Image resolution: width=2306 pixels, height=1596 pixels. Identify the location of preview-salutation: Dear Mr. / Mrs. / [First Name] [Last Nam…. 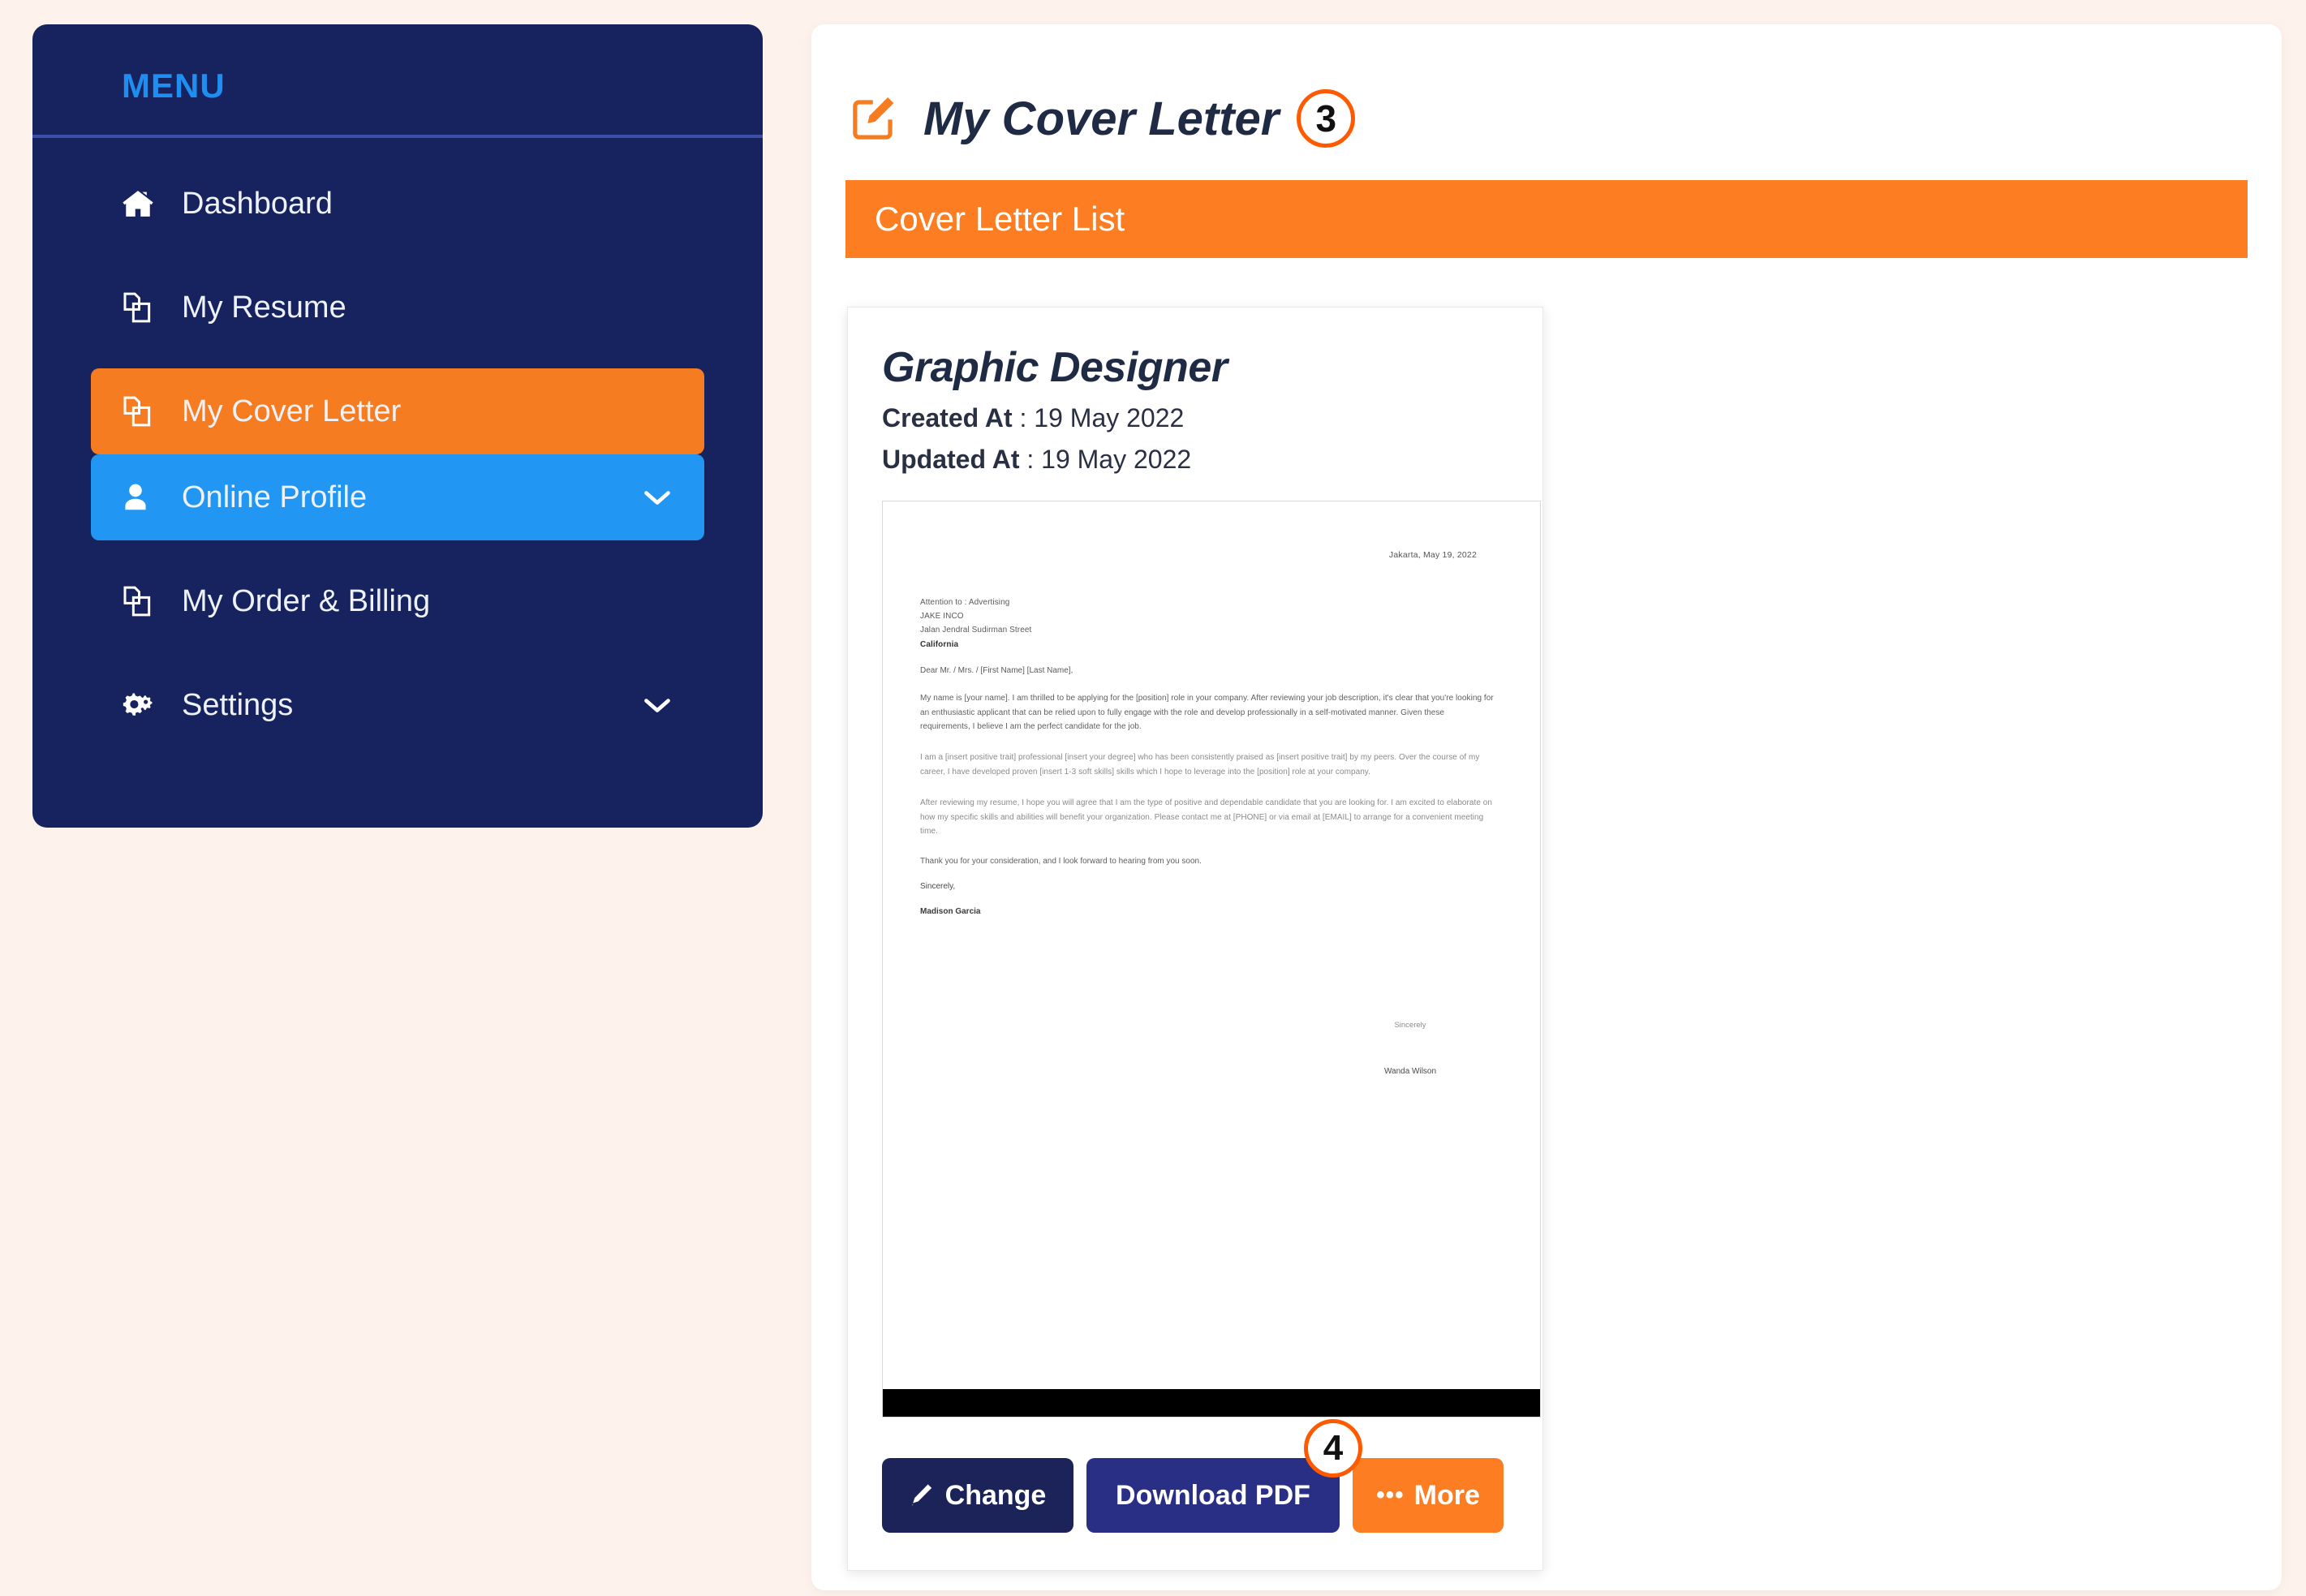
(997, 670).